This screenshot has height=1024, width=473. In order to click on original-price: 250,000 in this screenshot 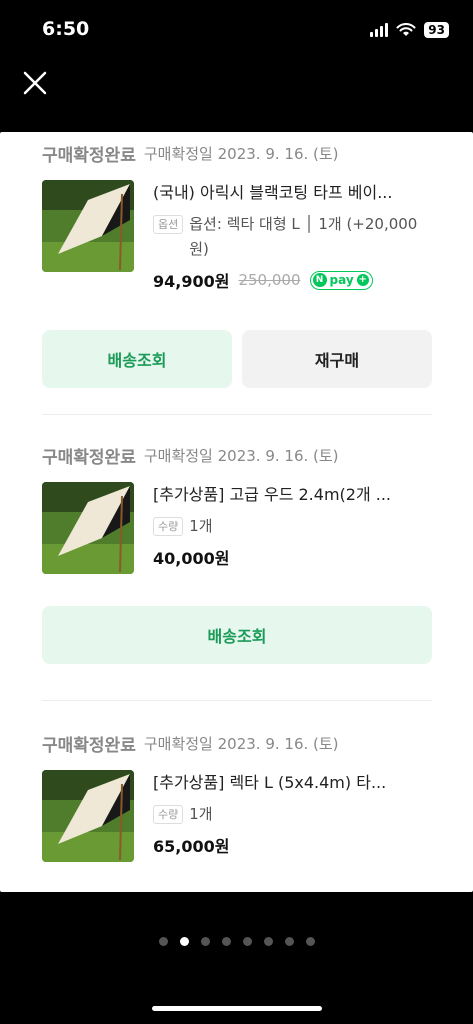, I will do `click(269, 280)`.